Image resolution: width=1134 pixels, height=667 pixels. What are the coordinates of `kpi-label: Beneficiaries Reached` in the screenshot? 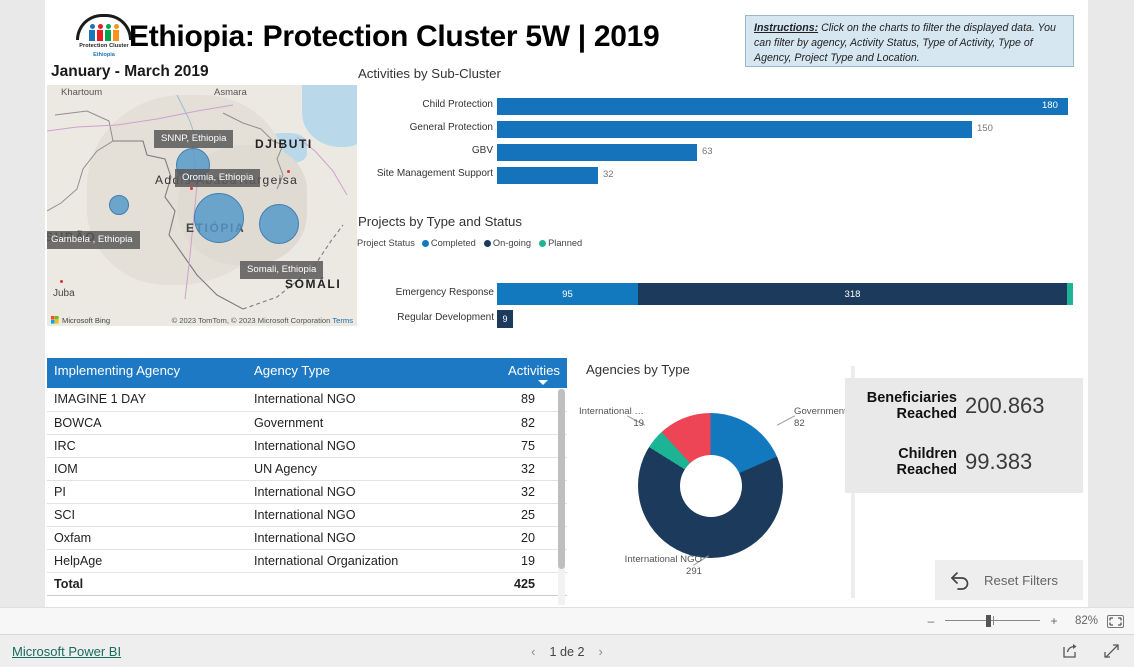 It's located at (901, 406).